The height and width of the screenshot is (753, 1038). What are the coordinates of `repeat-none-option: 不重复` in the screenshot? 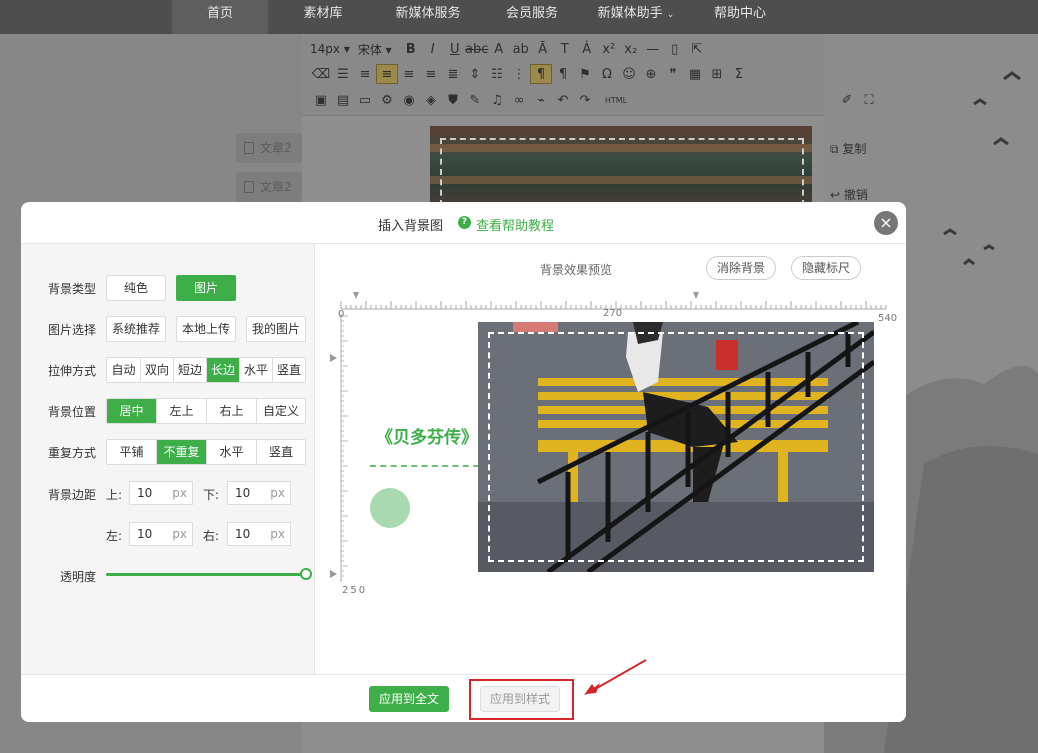 It's located at (182, 452).